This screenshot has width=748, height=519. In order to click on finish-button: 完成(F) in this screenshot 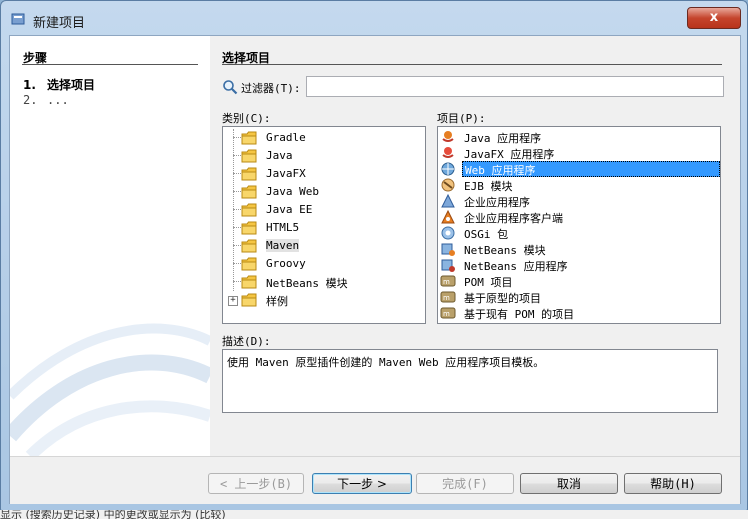, I will do `click(465, 483)`.